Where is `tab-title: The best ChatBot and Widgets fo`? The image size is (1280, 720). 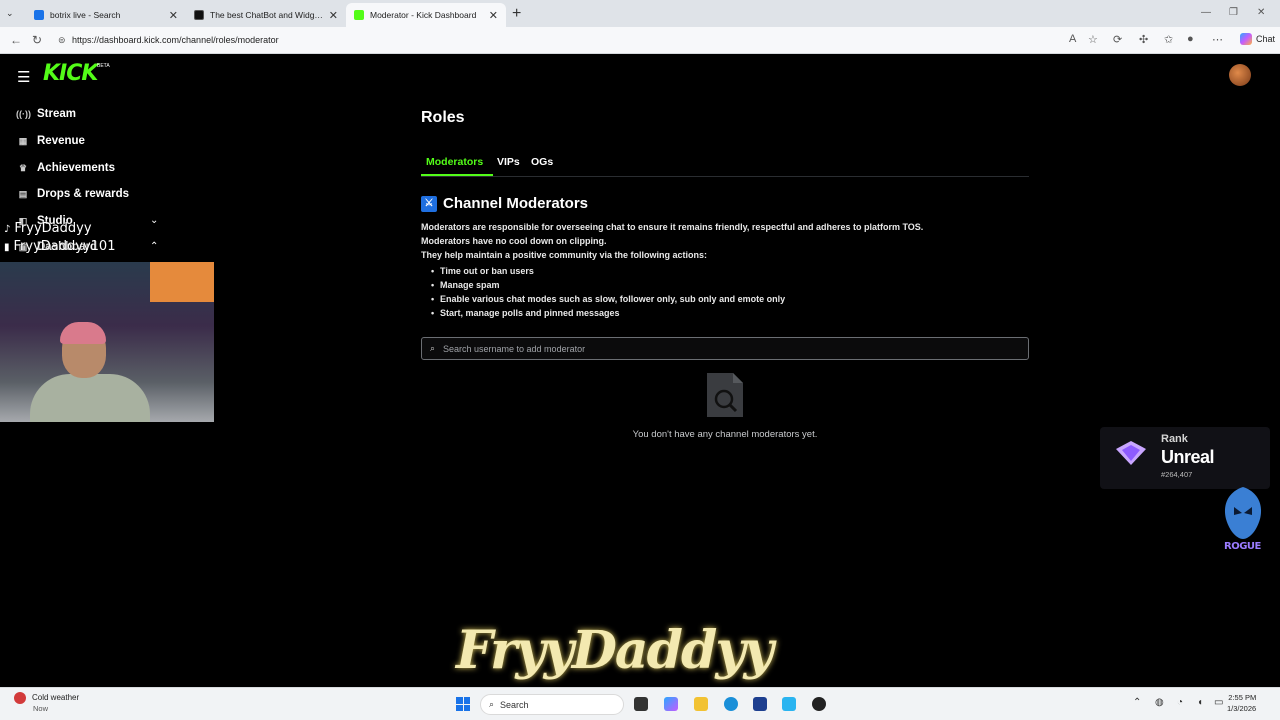 tab-title: The best ChatBot and Widgets fo is located at coordinates (267, 15).